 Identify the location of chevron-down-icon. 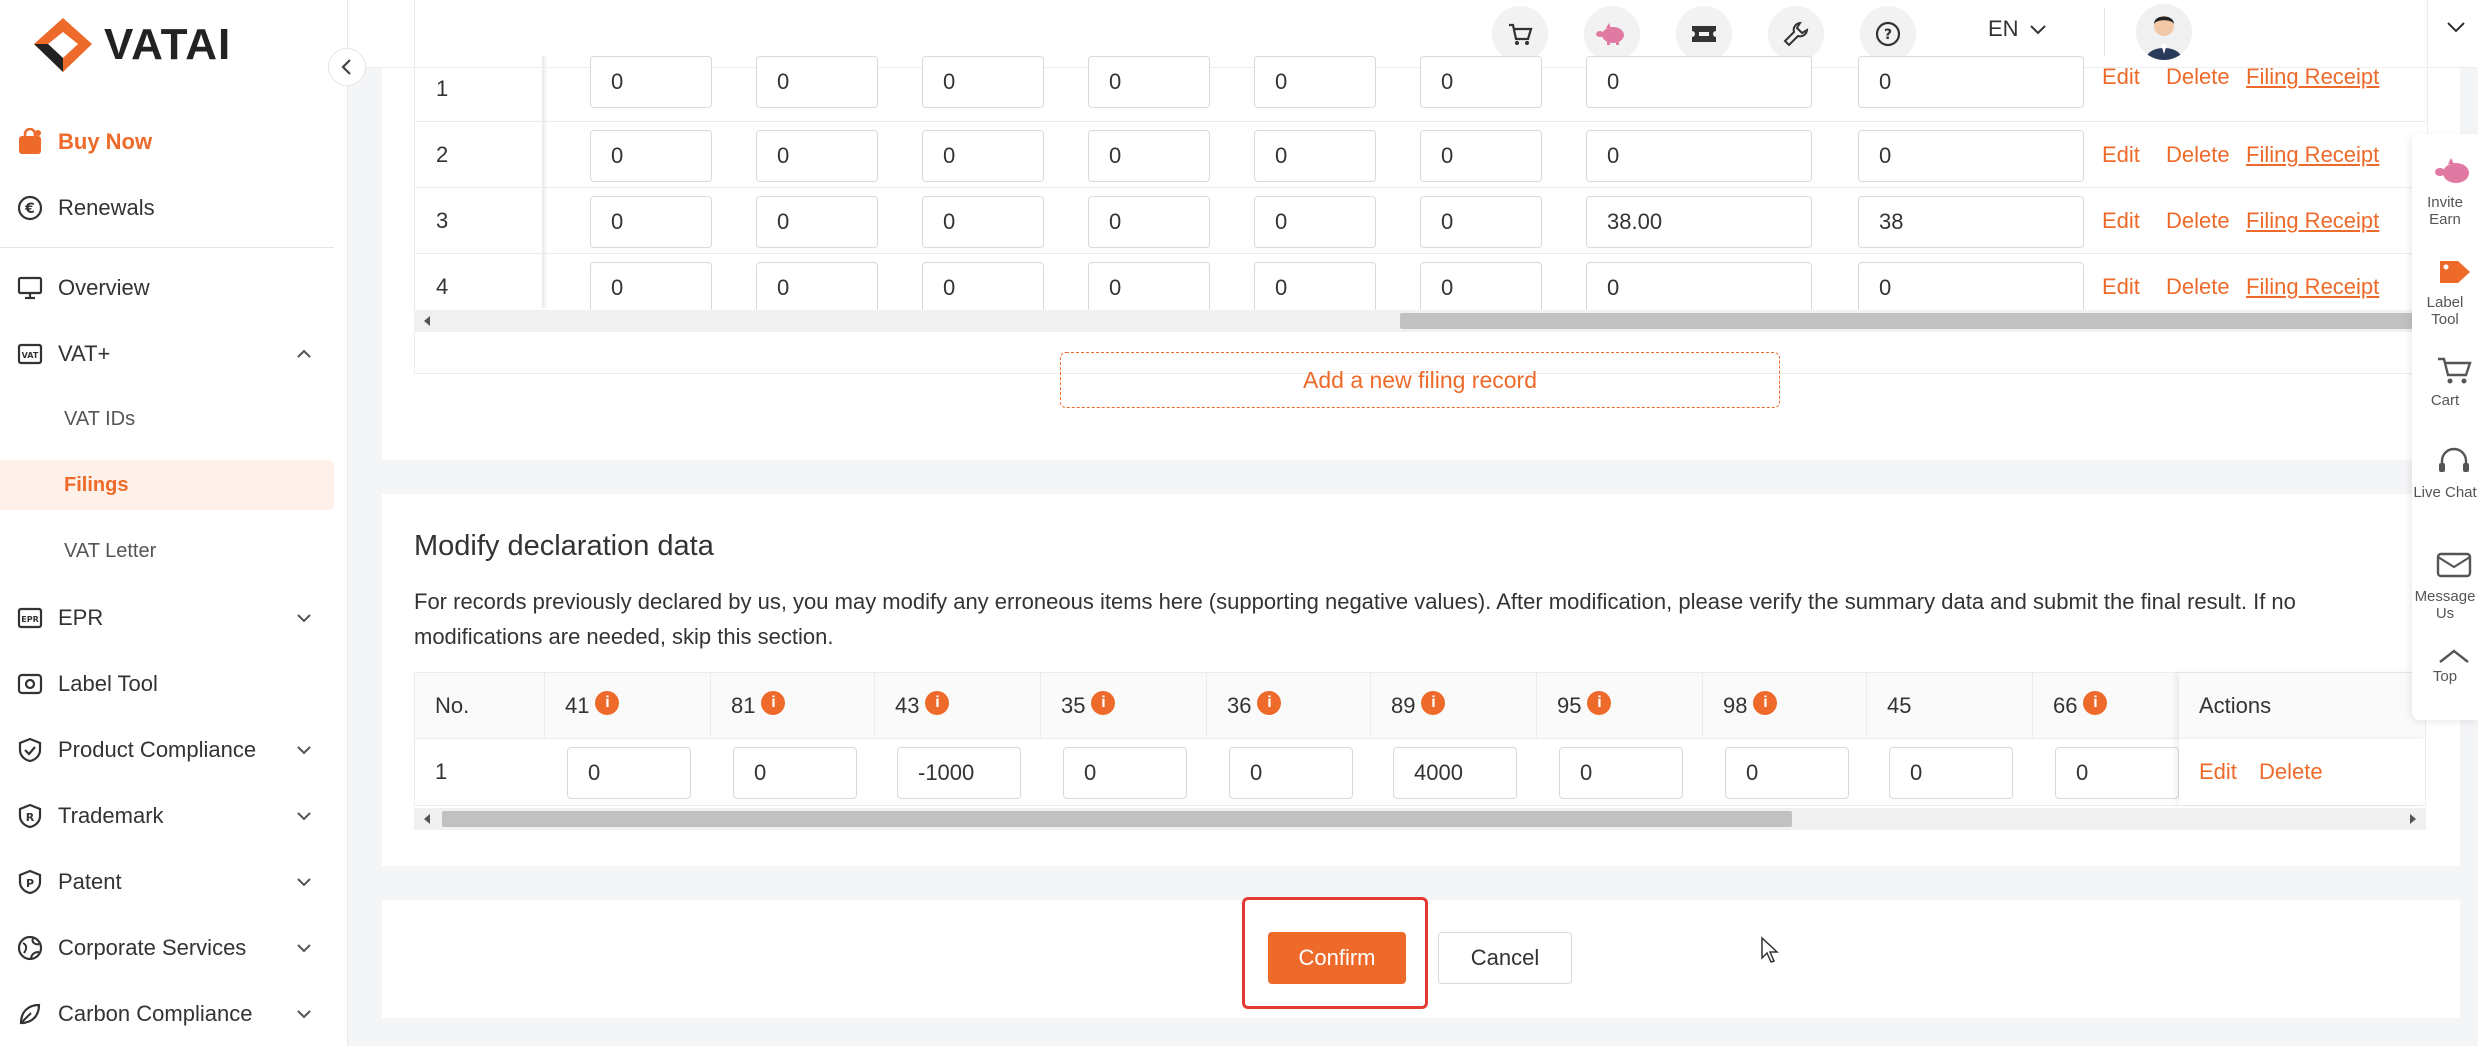
(2456, 27).